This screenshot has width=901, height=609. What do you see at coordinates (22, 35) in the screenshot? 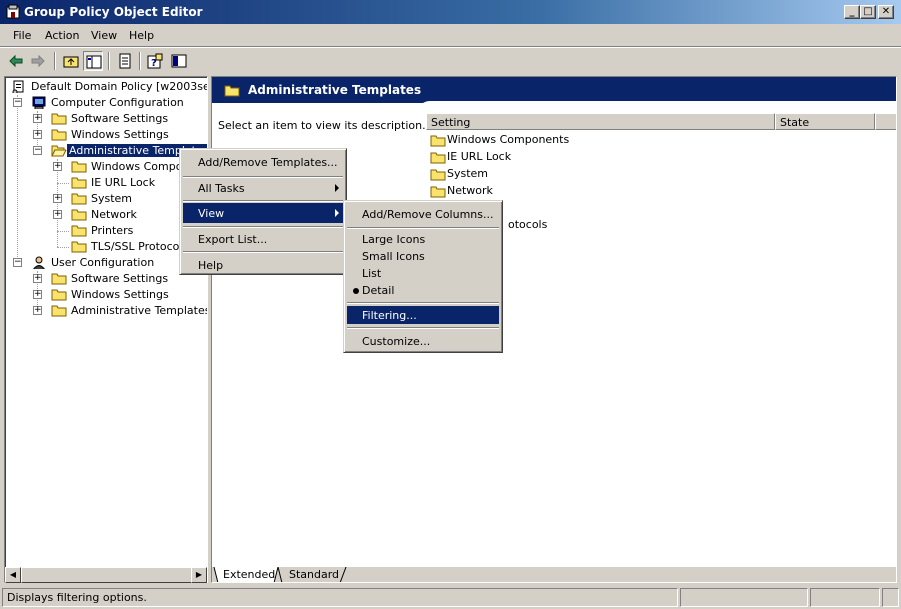
I see `menu-file: File` at bounding box center [22, 35].